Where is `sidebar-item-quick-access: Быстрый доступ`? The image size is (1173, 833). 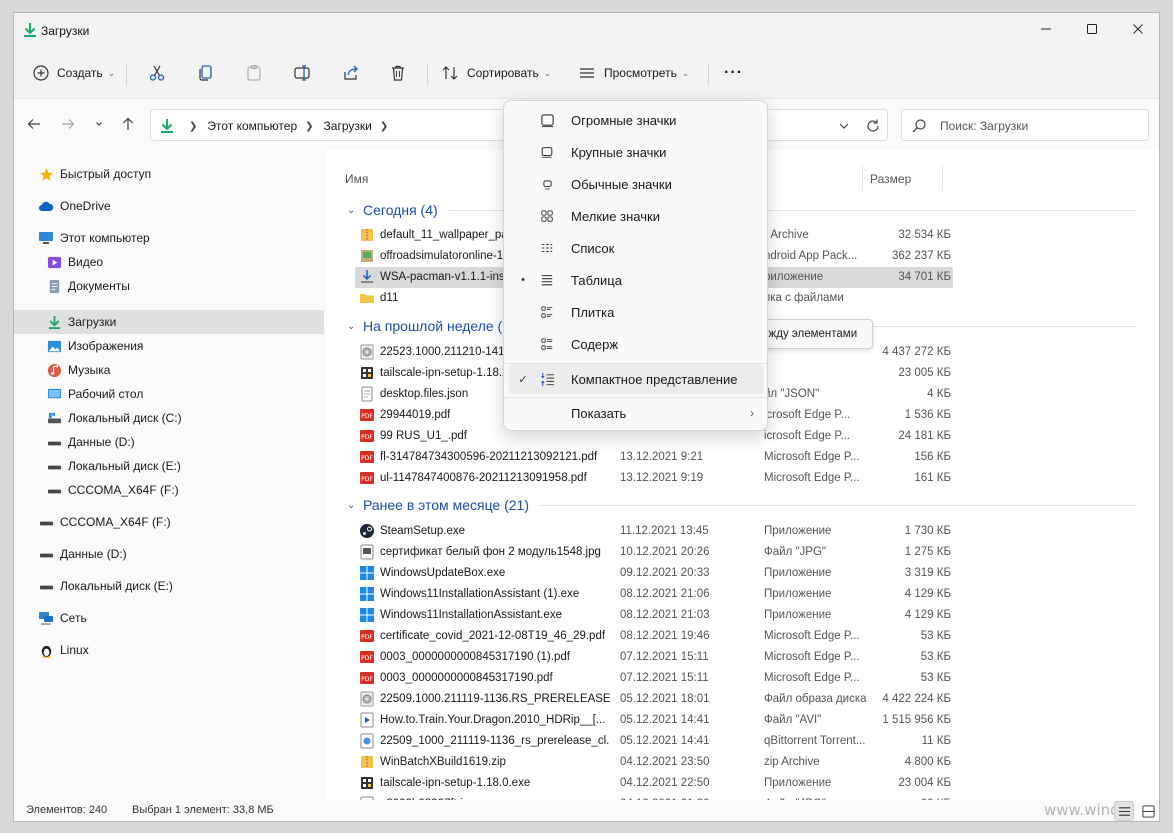 sidebar-item-quick-access: Быстрый доступ is located at coordinates (94, 174).